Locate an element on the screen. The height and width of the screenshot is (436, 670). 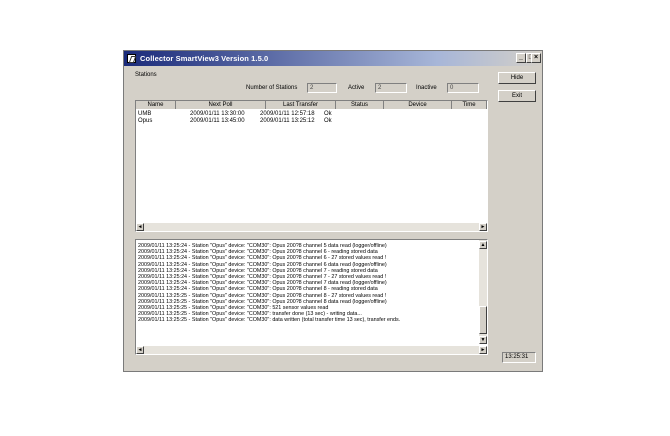
number-of-stations-field: 2 is located at coordinates (322, 88).